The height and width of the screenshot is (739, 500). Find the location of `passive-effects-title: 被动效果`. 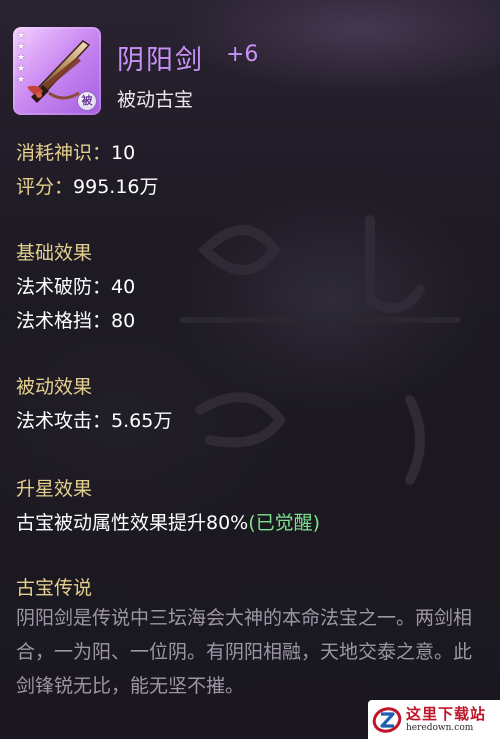

passive-effects-title: 被动效果 is located at coordinates (54, 387).